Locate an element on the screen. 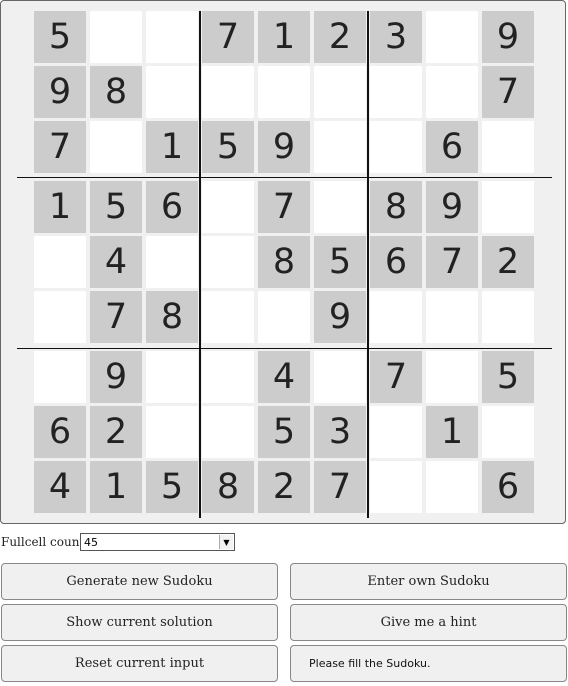  sudoku-cell-r9-c6: 7 is located at coordinates (340, 487).